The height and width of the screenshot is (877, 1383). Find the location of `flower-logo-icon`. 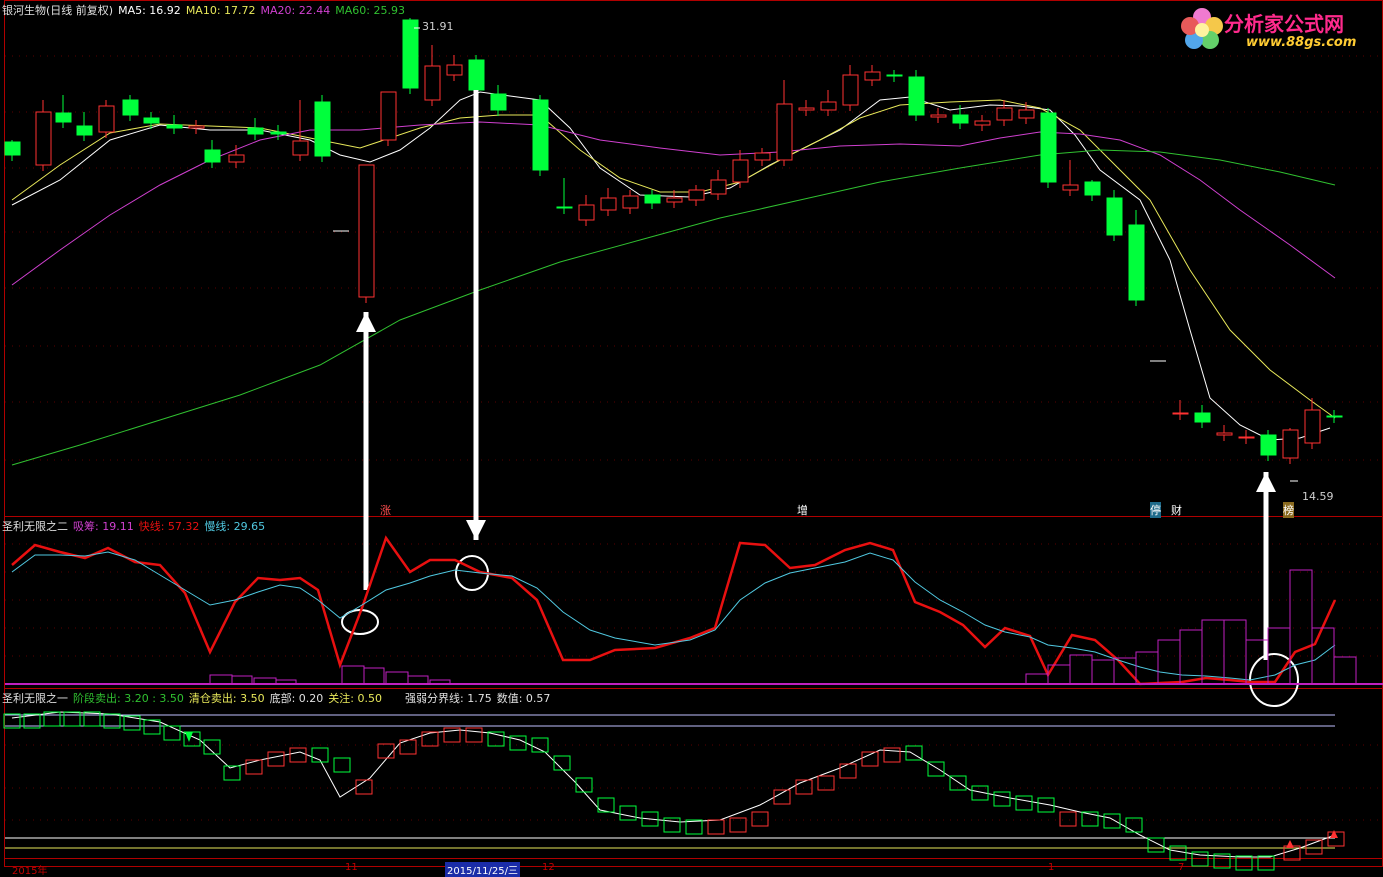

flower-logo-icon is located at coordinates (1202, 28).